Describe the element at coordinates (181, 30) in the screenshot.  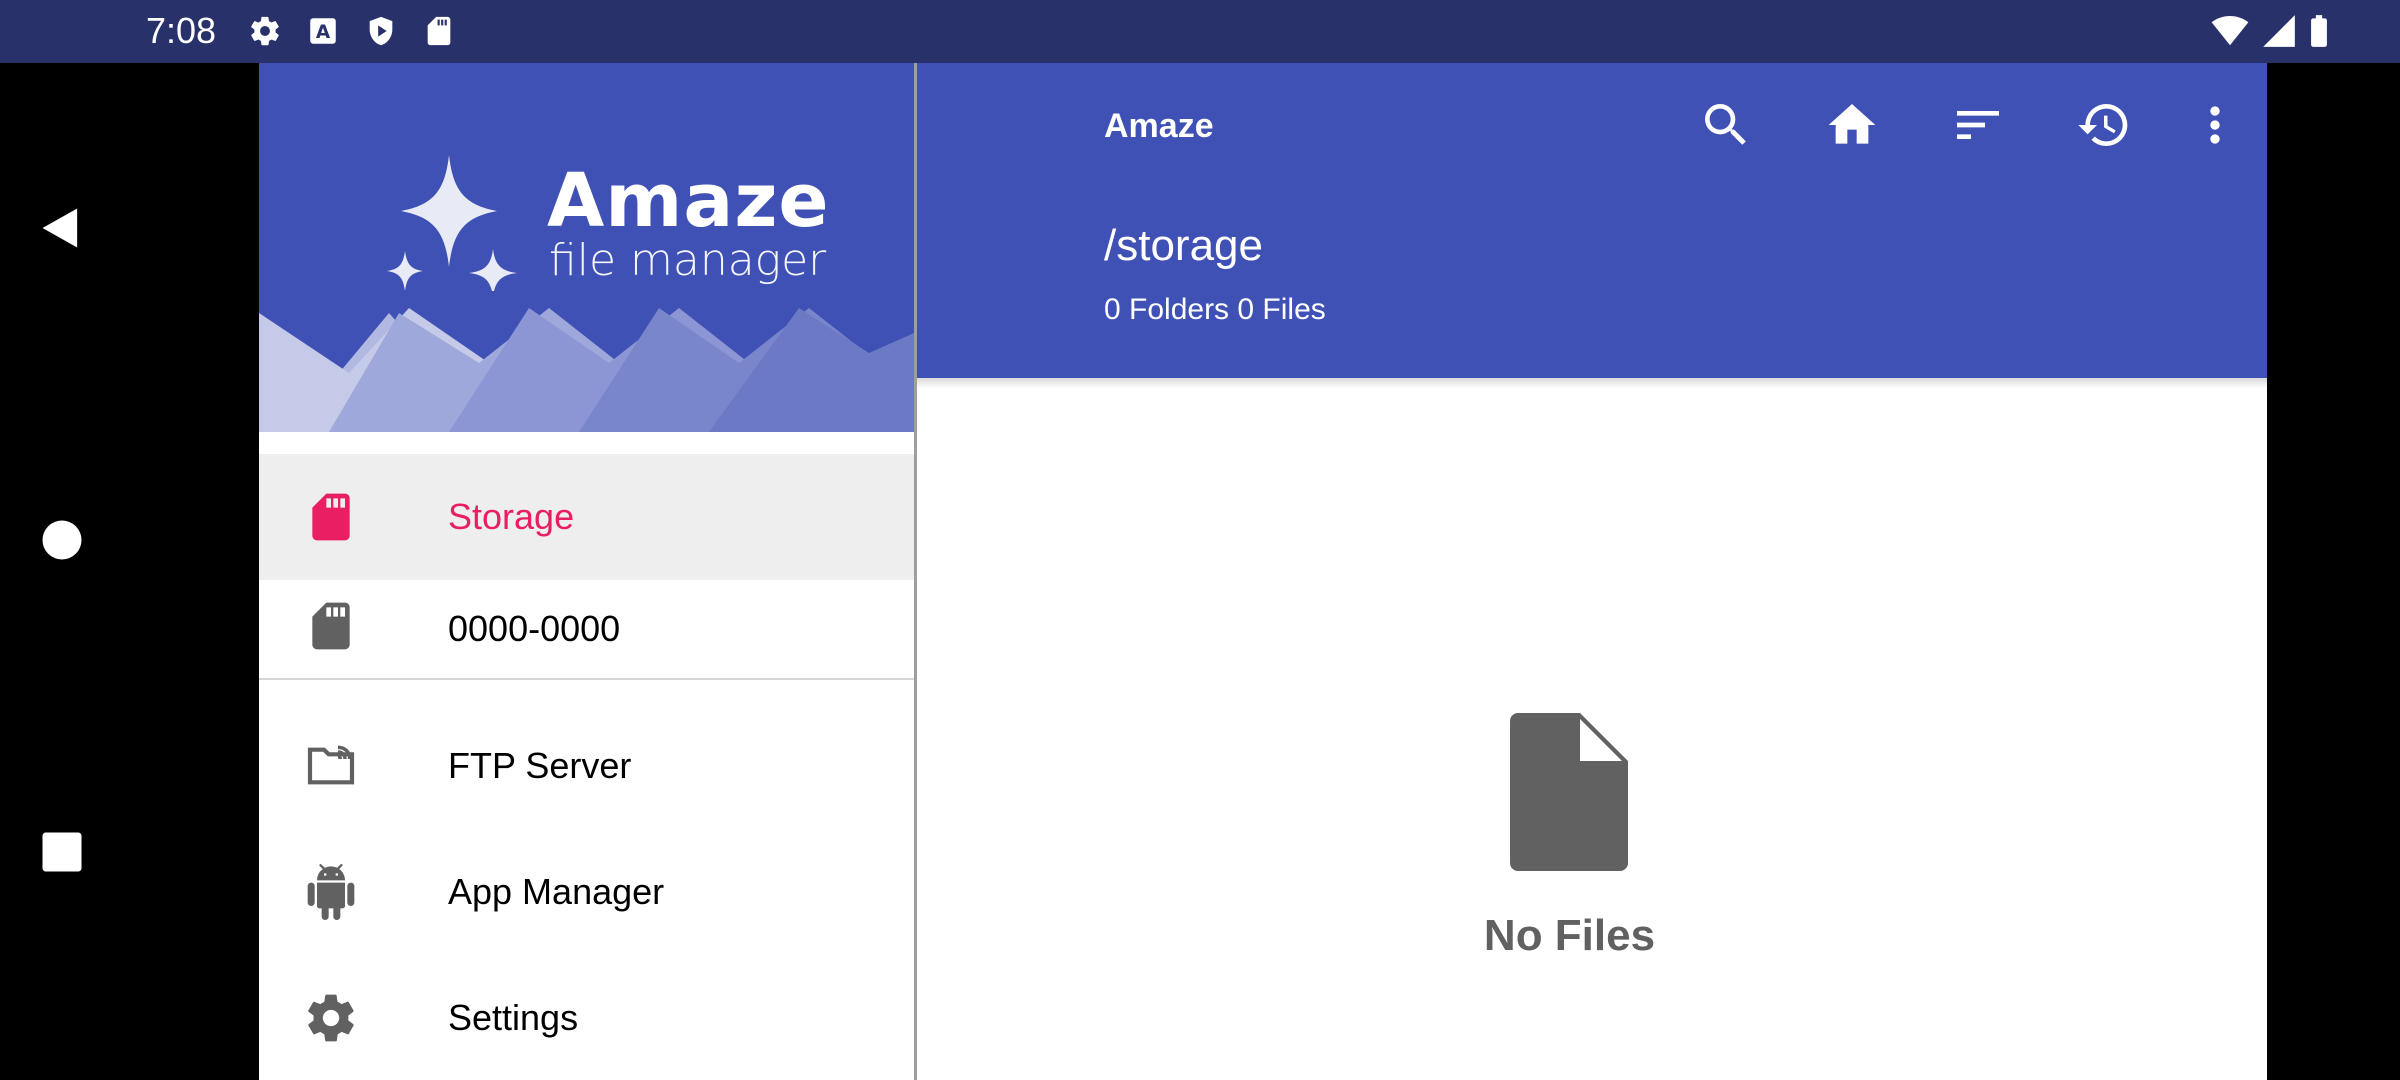
I see `status-time: 7:08` at that location.